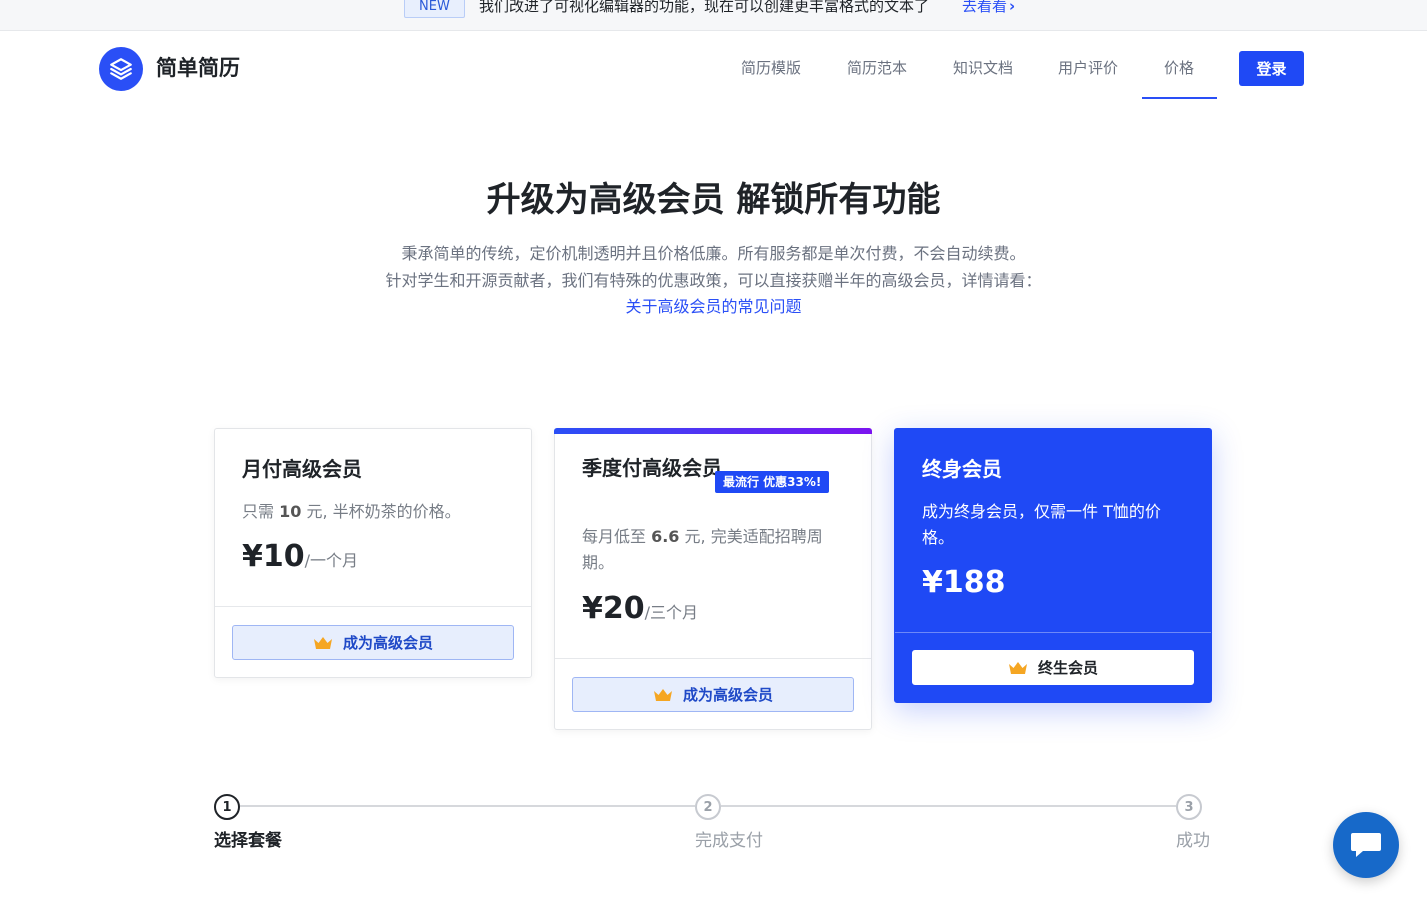  Describe the element at coordinates (1271, 68) in the screenshot. I see `login-button: 登录` at that location.